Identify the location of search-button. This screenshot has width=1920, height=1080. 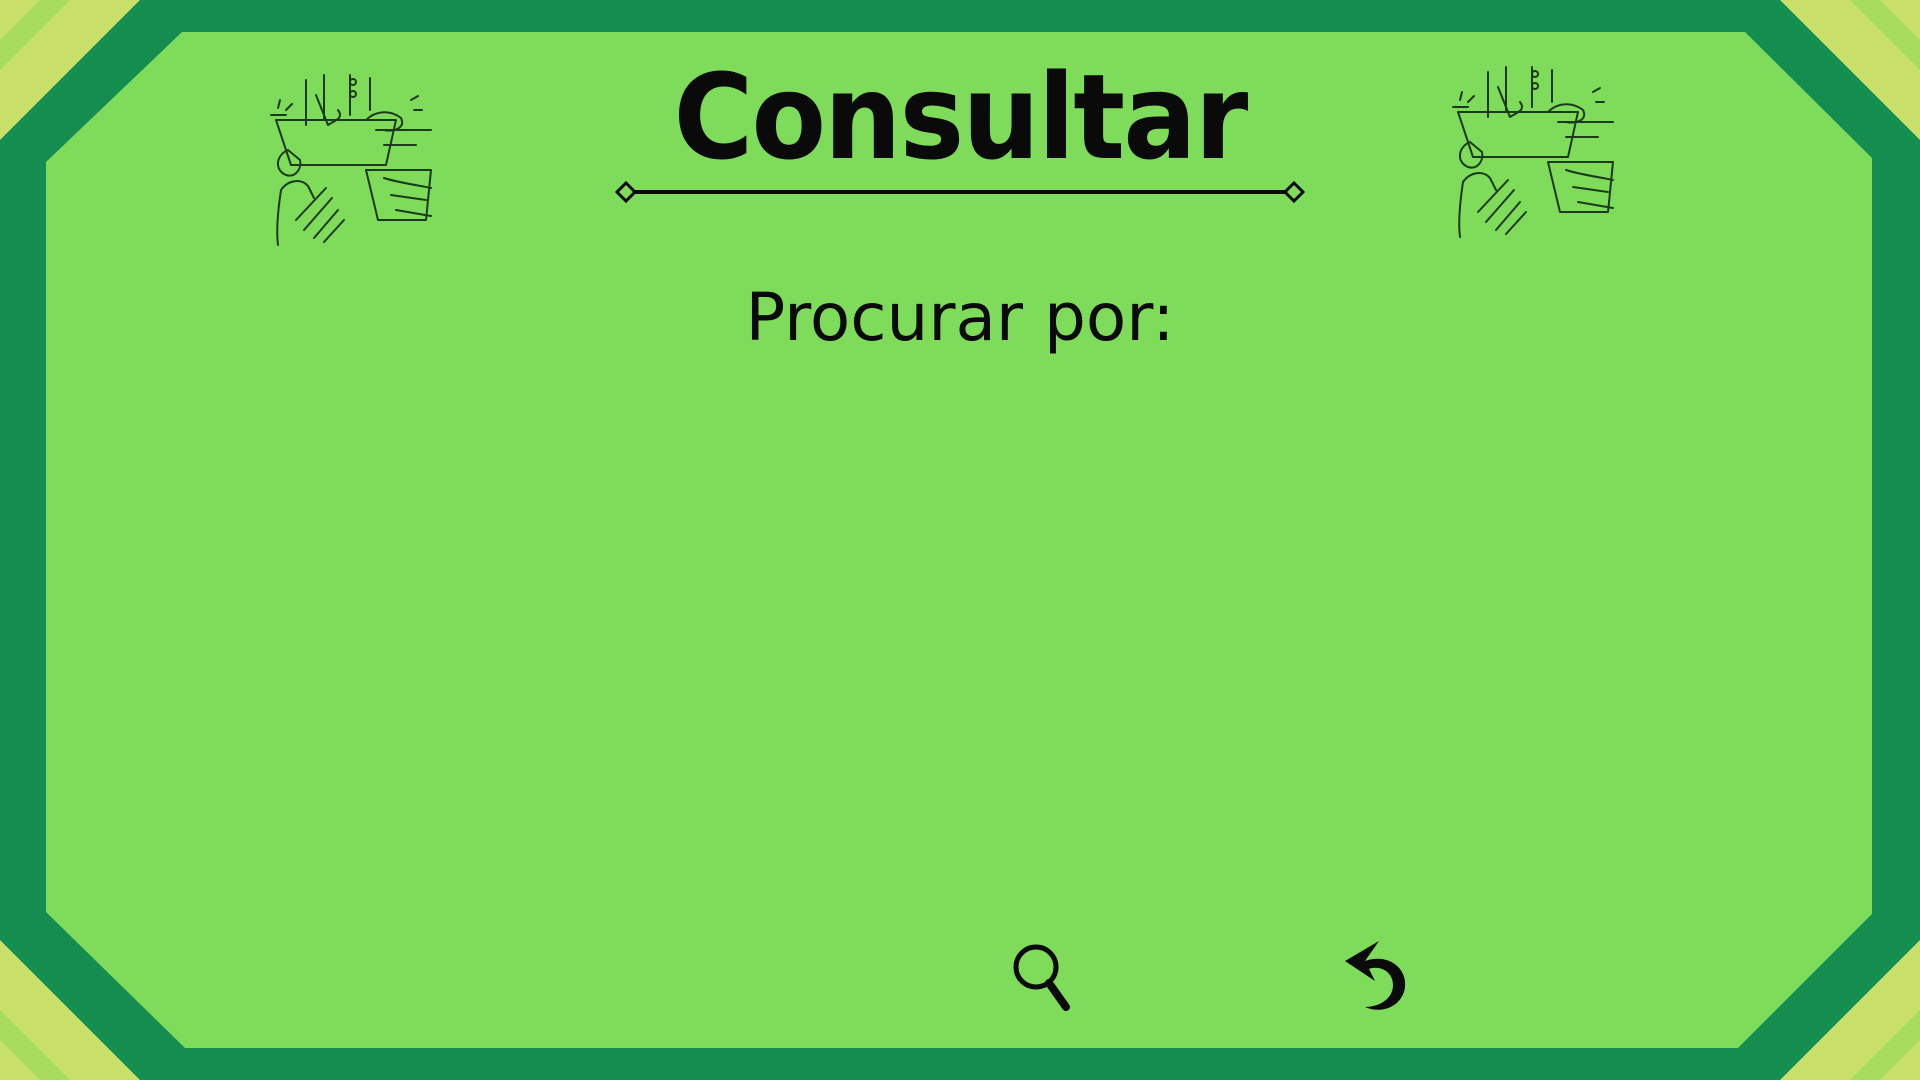
(1044, 977).